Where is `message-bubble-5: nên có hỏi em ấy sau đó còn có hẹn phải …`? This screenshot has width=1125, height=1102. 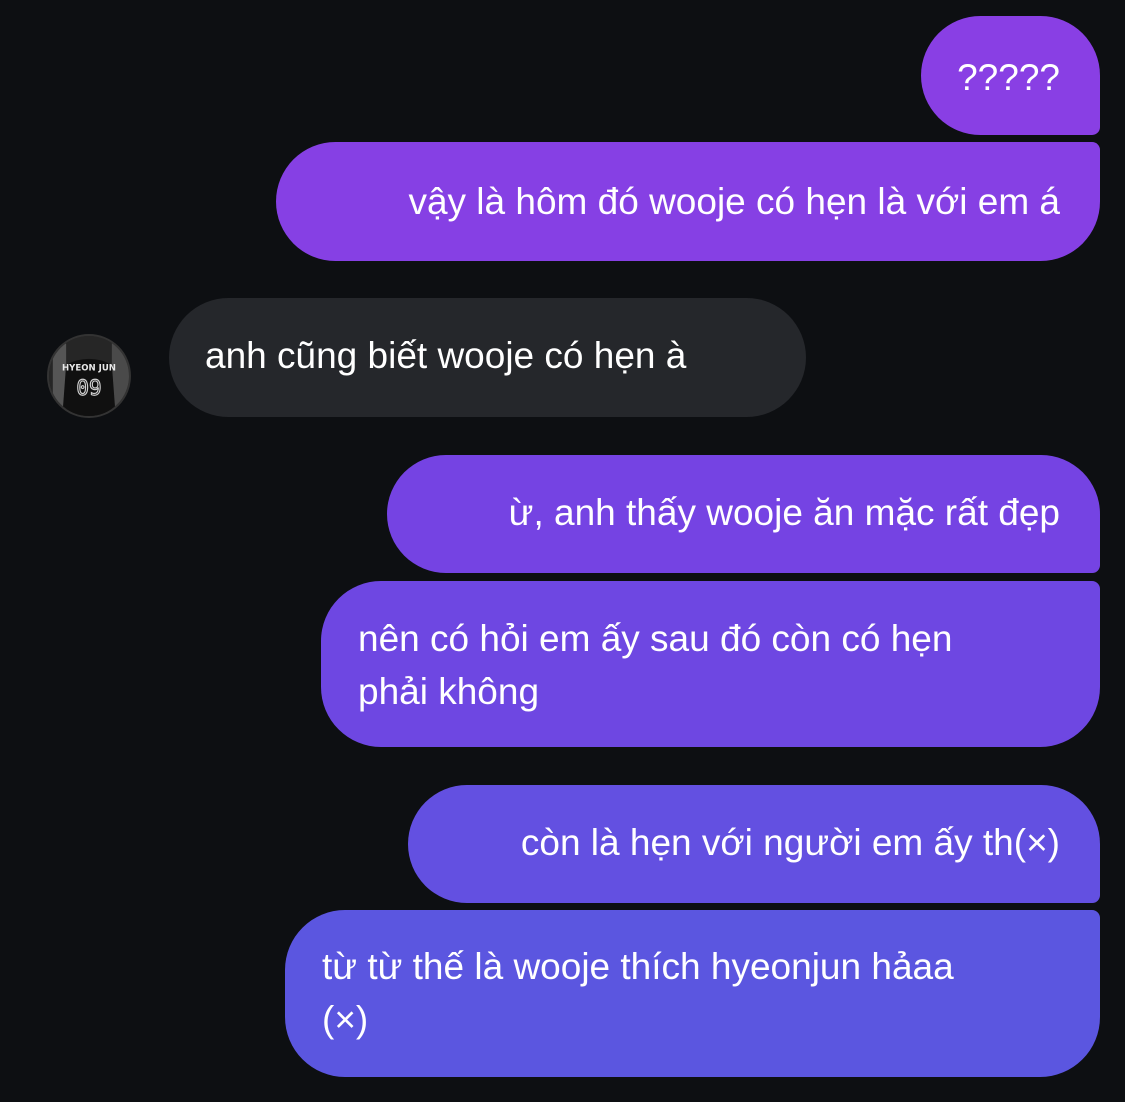
message-bubble-5: nên có hỏi em ấy sau đó còn có hẹn phải … is located at coordinates (710, 664).